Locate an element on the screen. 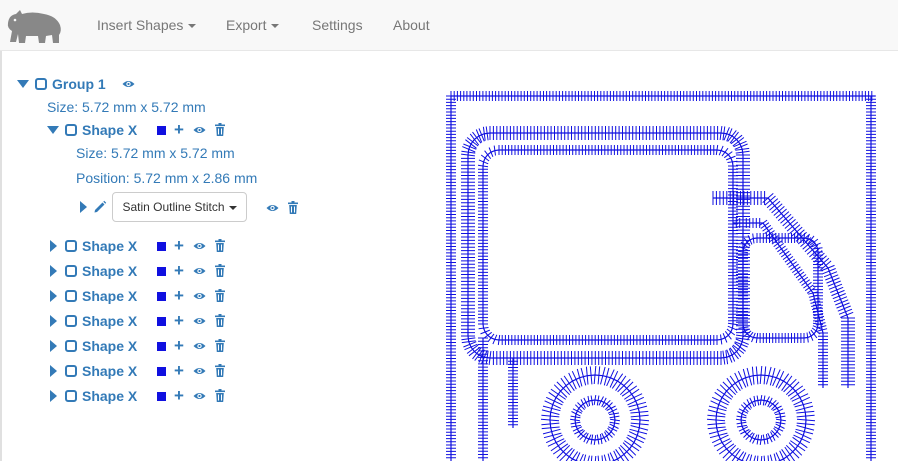 Image resolution: width=898 pixels, height=461 pixels. group-checkbox is located at coordinates (41, 84).